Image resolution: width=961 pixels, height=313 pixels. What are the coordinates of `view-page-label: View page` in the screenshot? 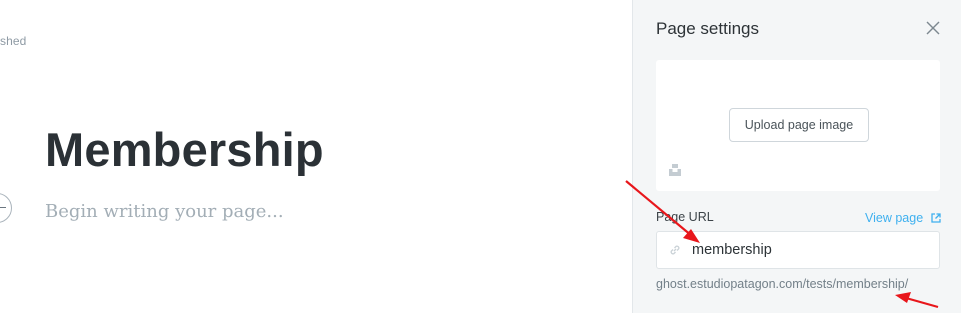 It's located at (894, 218).